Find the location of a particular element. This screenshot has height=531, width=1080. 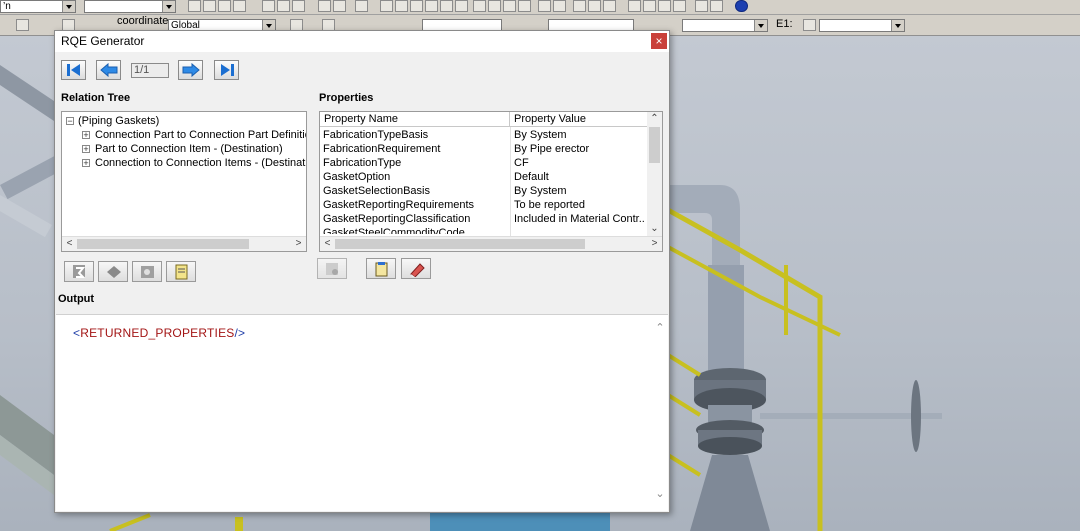

hand-icon is located at coordinates (559, 6).